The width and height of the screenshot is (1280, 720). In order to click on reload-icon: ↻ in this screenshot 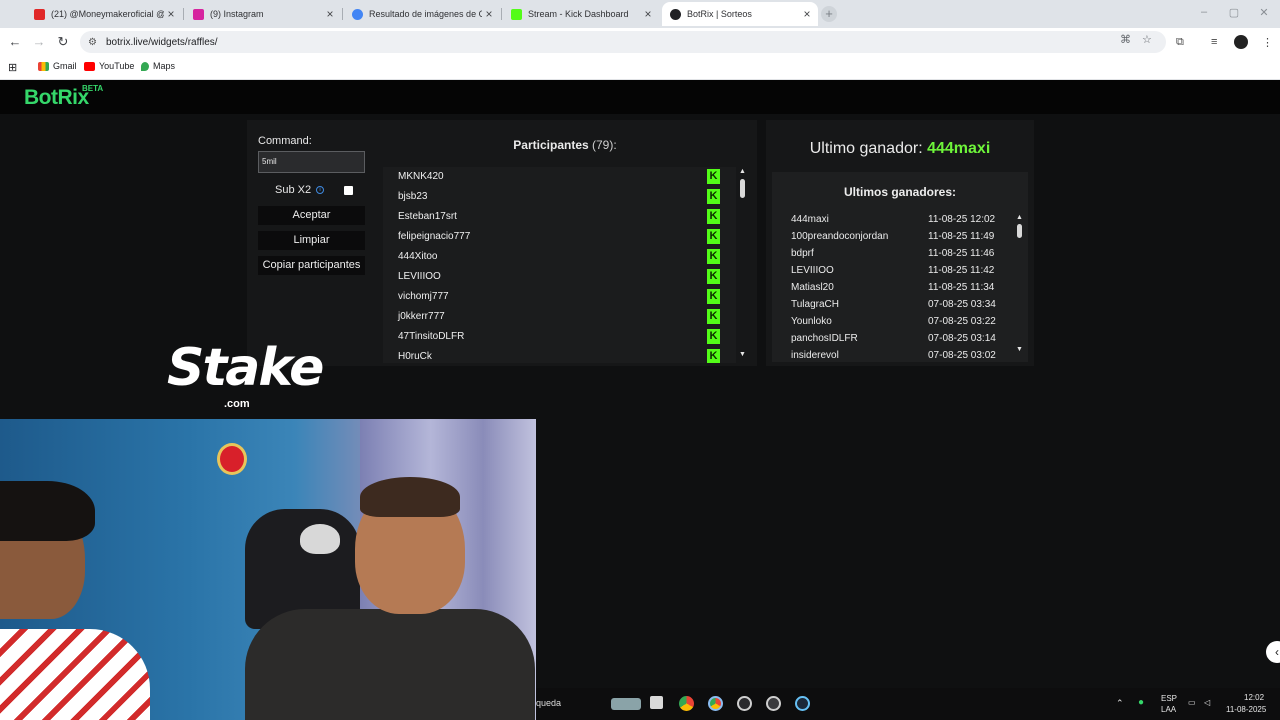, I will do `click(63, 42)`.